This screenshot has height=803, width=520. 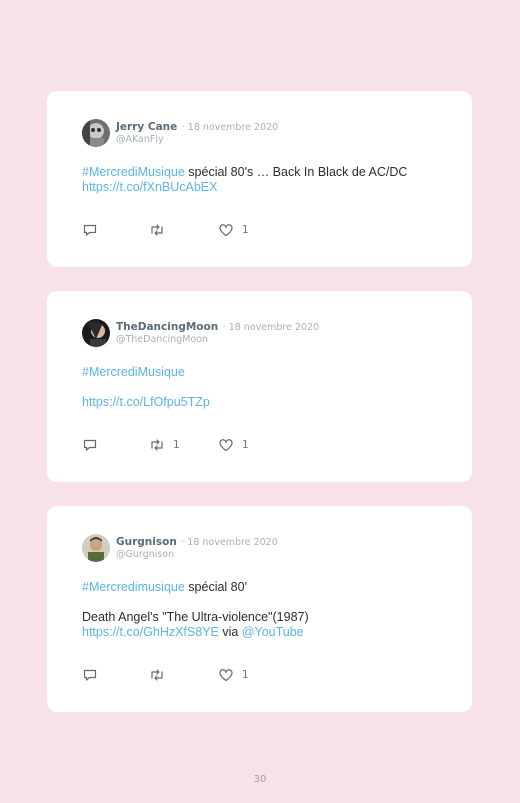 What do you see at coordinates (149, 187) in the screenshot?
I see `url-link: https://t.co/fXnBUcAbEX` at bounding box center [149, 187].